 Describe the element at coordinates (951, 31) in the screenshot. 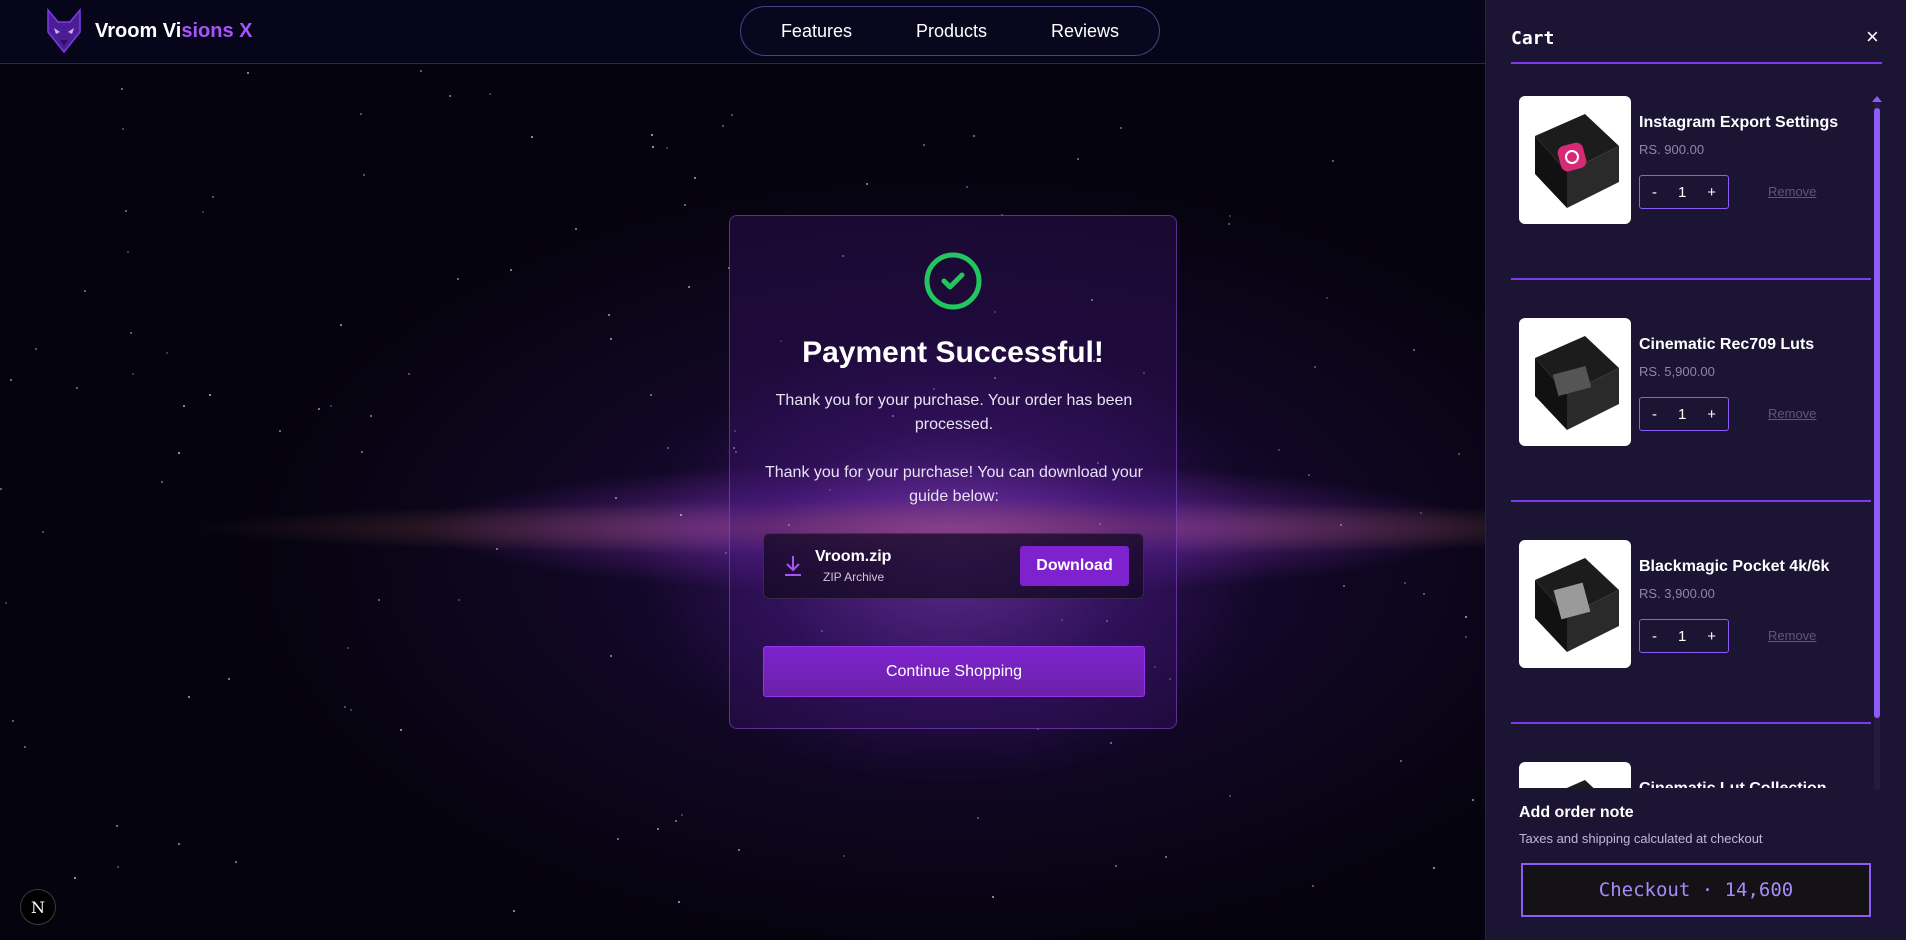

I see `nav-products: Products` at that location.